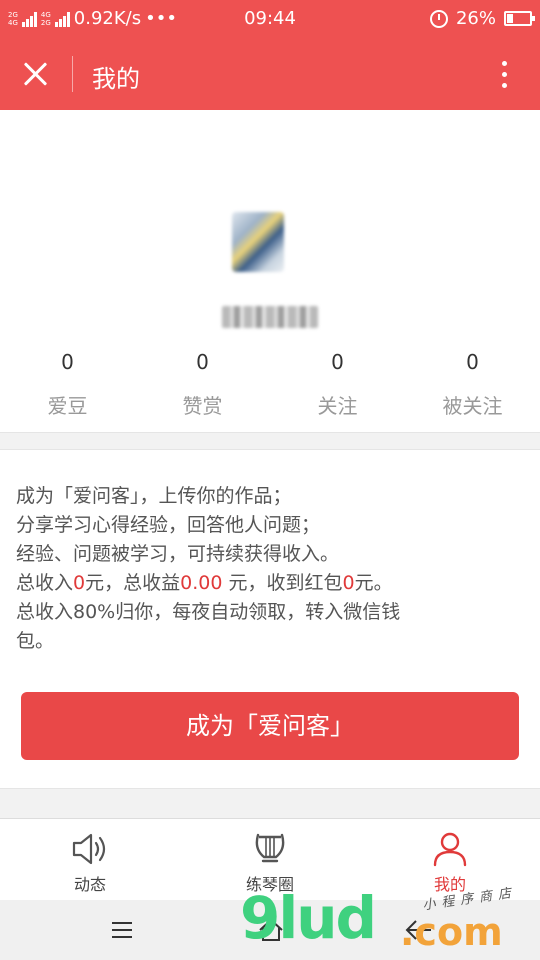  Describe the element at coordinates (438, 18) in the screenshot. I see `alarm-icon` at that location.